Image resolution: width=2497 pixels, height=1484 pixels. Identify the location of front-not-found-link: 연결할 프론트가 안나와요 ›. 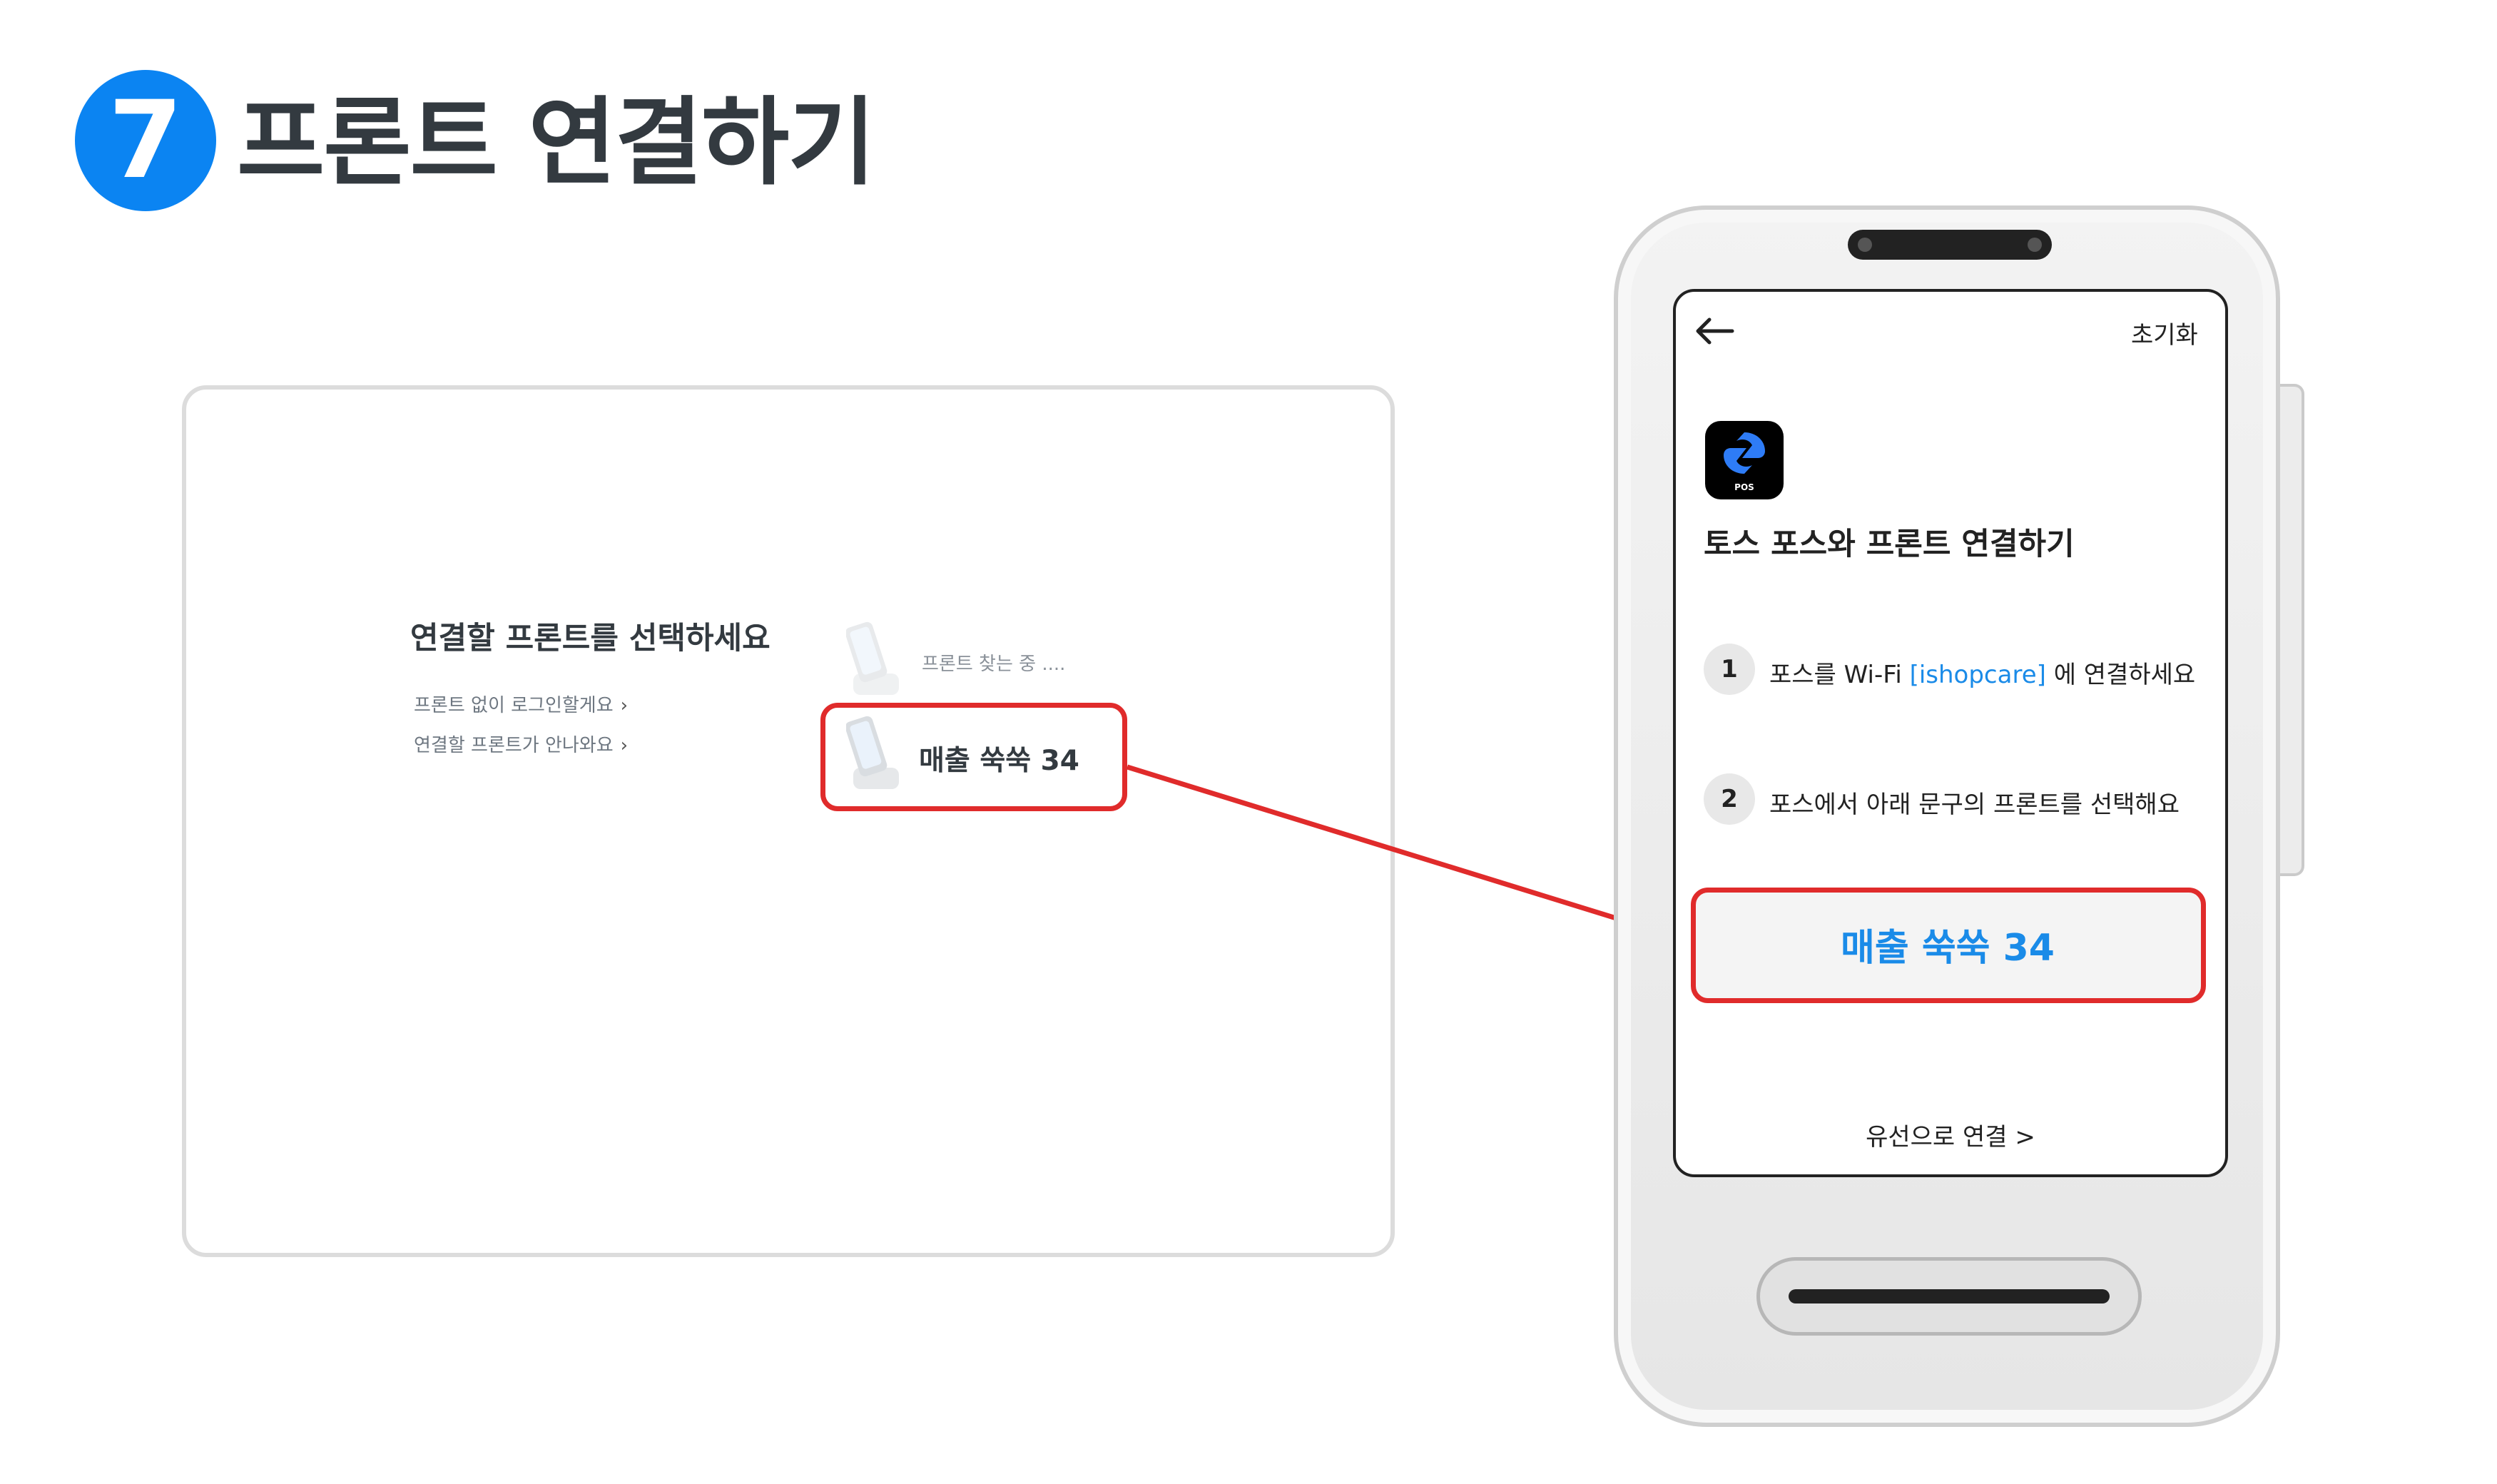
(521, 744).